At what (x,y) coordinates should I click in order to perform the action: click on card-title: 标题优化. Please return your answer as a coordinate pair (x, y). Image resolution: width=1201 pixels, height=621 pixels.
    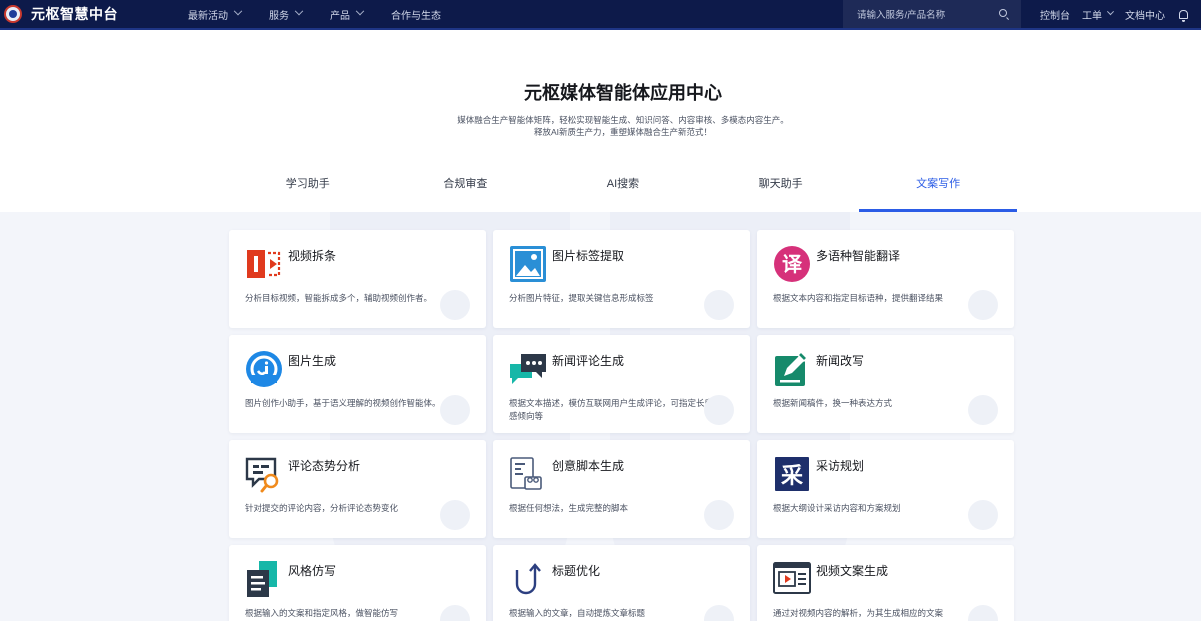
    Looking at the image, I should click on (576, 571).